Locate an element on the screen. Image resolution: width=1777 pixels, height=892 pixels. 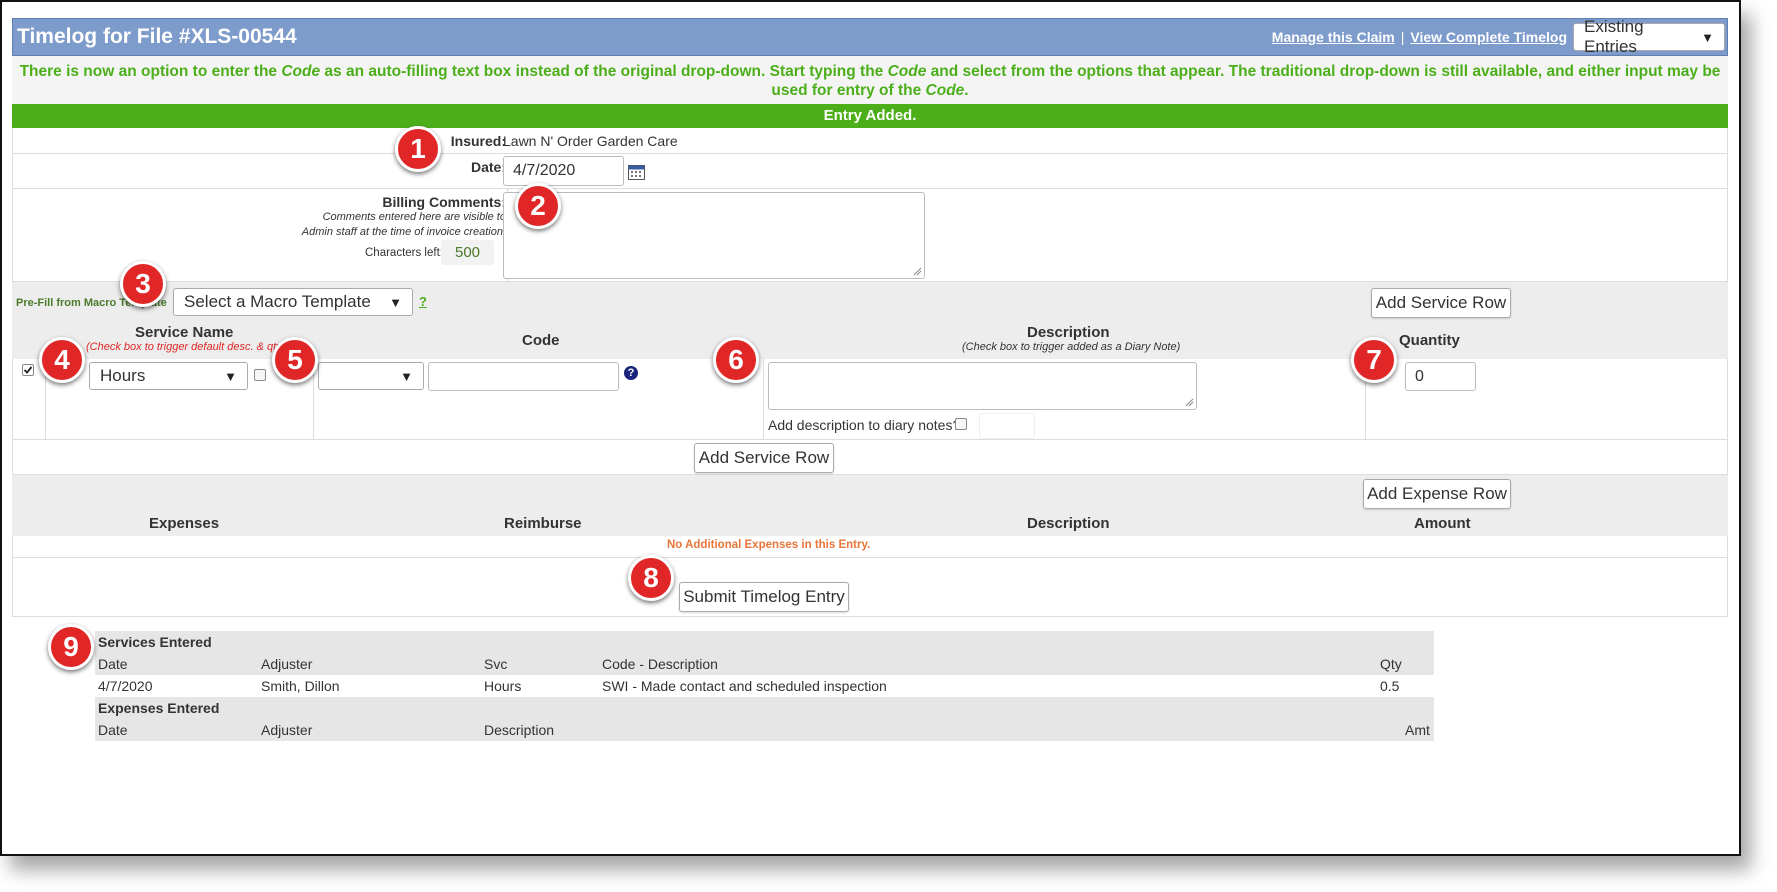
col-description: Description is located at coordinates (1068, 332).